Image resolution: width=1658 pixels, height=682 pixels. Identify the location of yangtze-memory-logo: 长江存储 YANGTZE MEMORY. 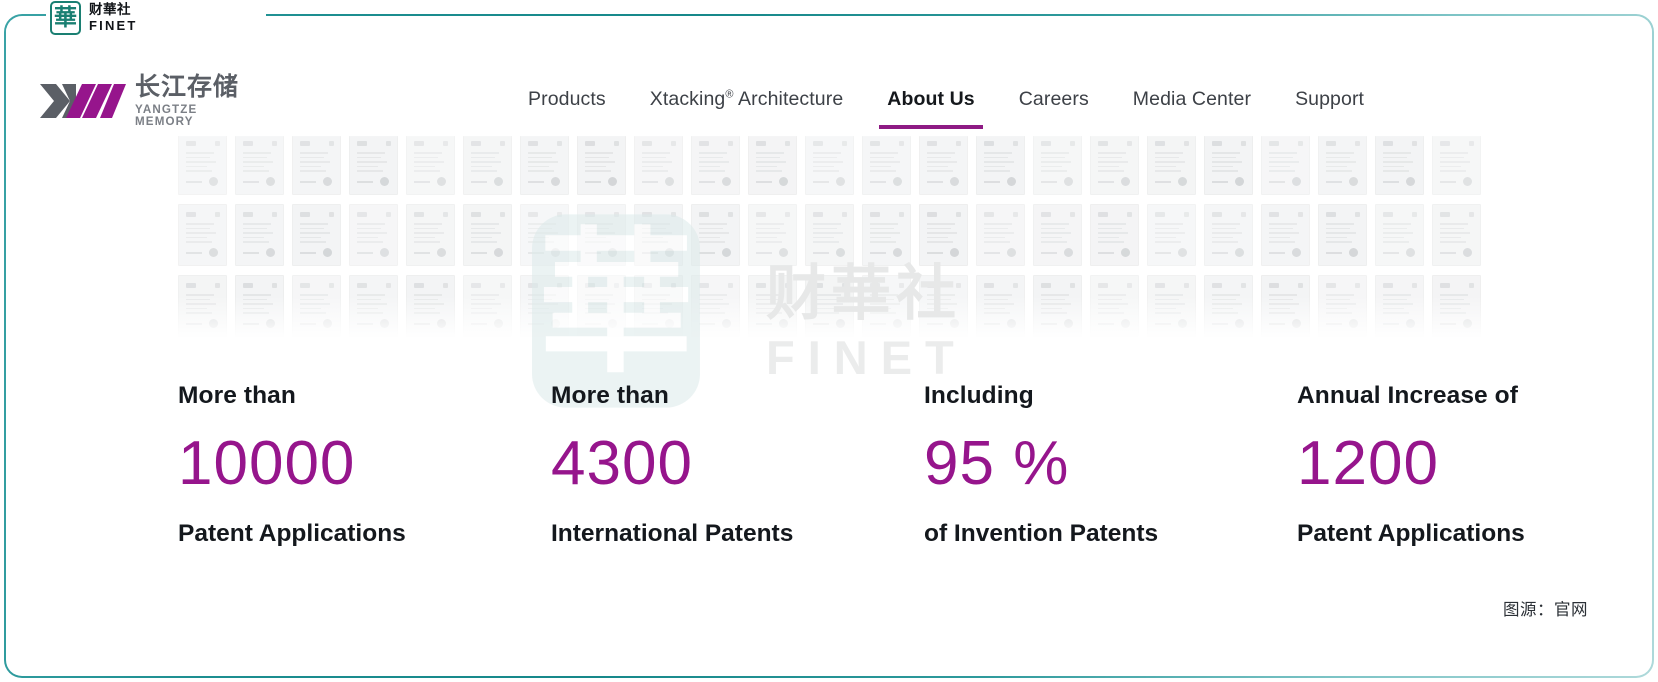
(140, 100).